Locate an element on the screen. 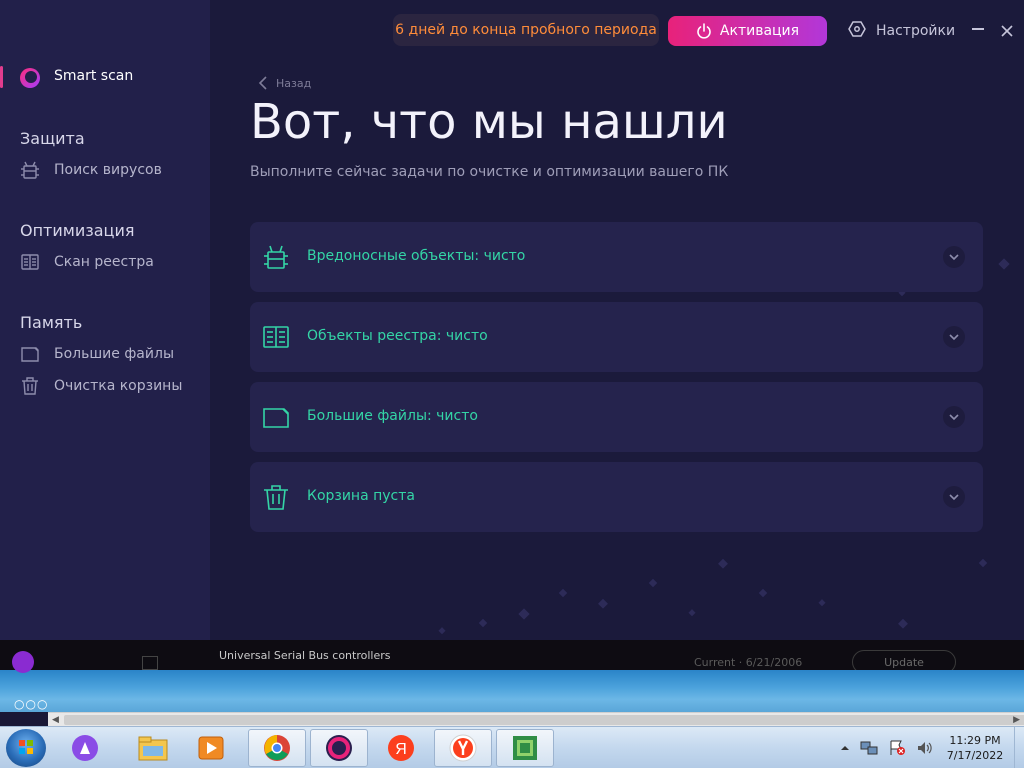 The image size is (1024, 768). alice-icon is located at coordinates (85, 748).